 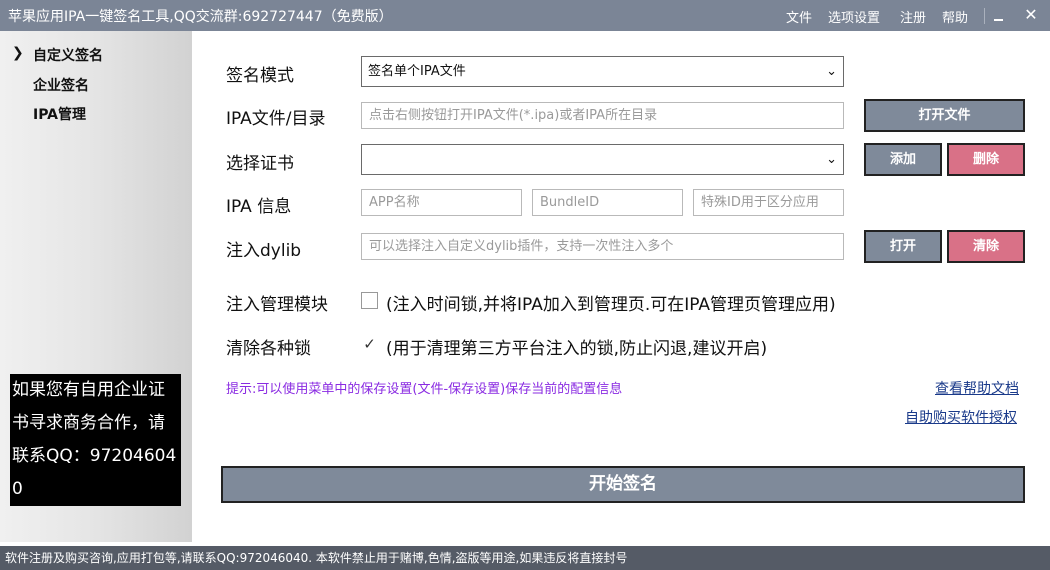 What do you see at coordinates (611, 305) in the screenshot?
I see `inject-module-description: (注入时间锁,并将IPA加入到管理页.可在IPA管理页管理应用)` at bounding box center [611, 305].